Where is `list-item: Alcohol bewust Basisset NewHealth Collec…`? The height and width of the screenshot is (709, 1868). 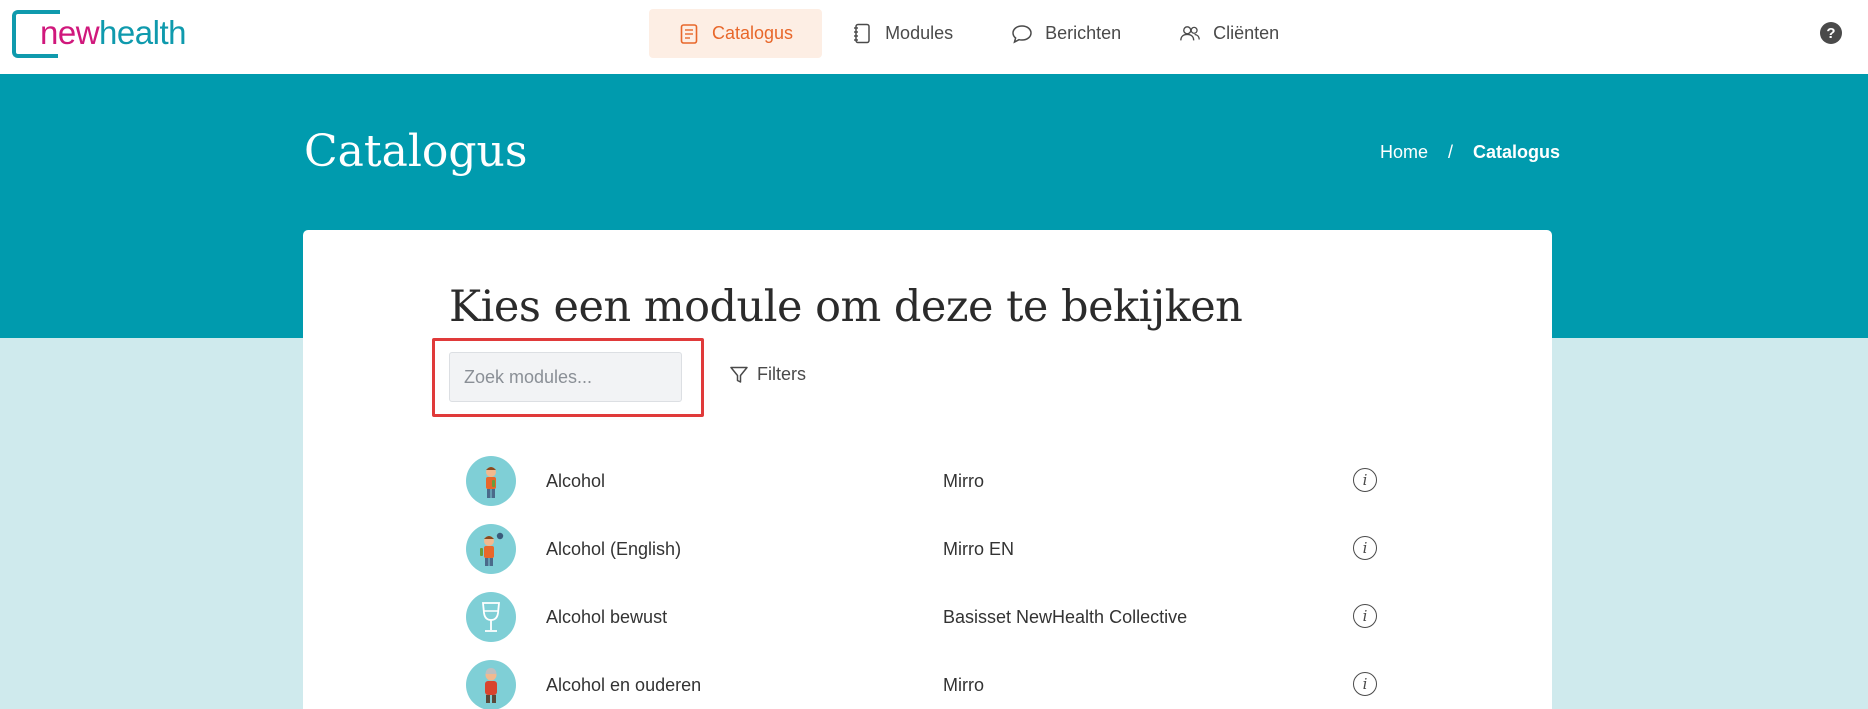
list-item: Alcohol bewust Basisset NewHealth Collec… is located at coordinates (931, 616).